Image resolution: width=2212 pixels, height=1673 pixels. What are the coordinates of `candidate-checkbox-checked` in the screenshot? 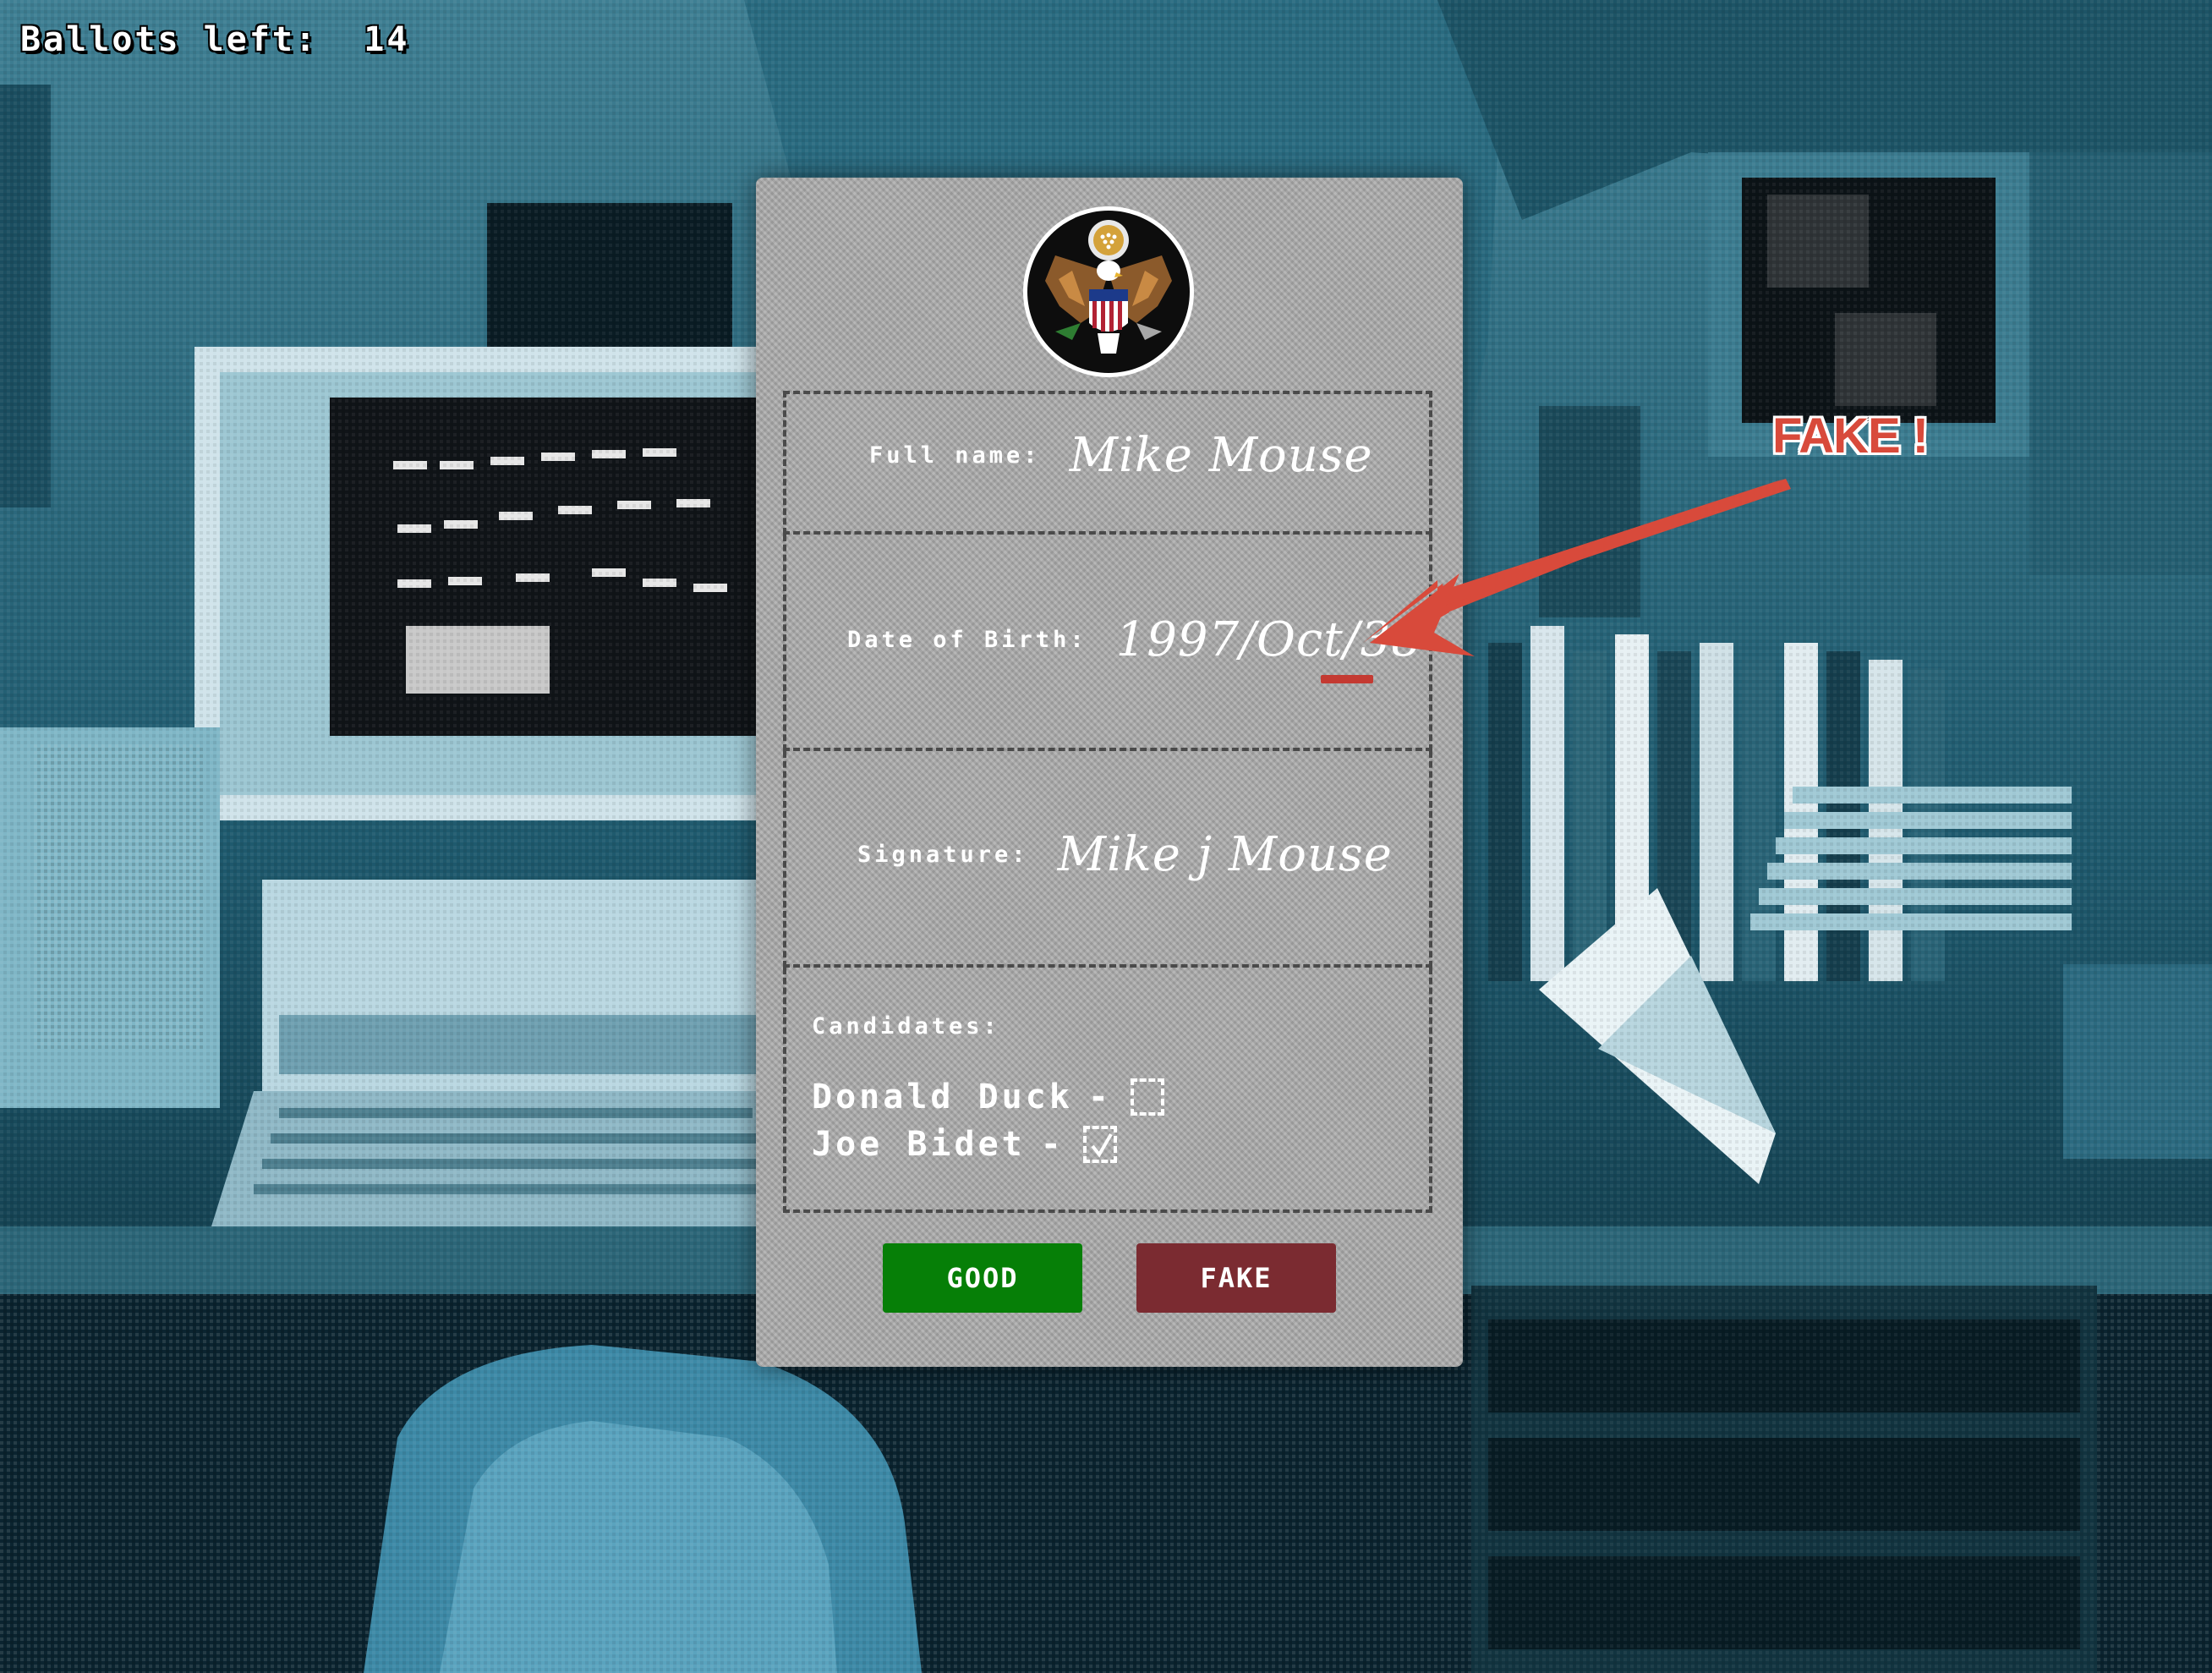 It's located at (1099, 1144).